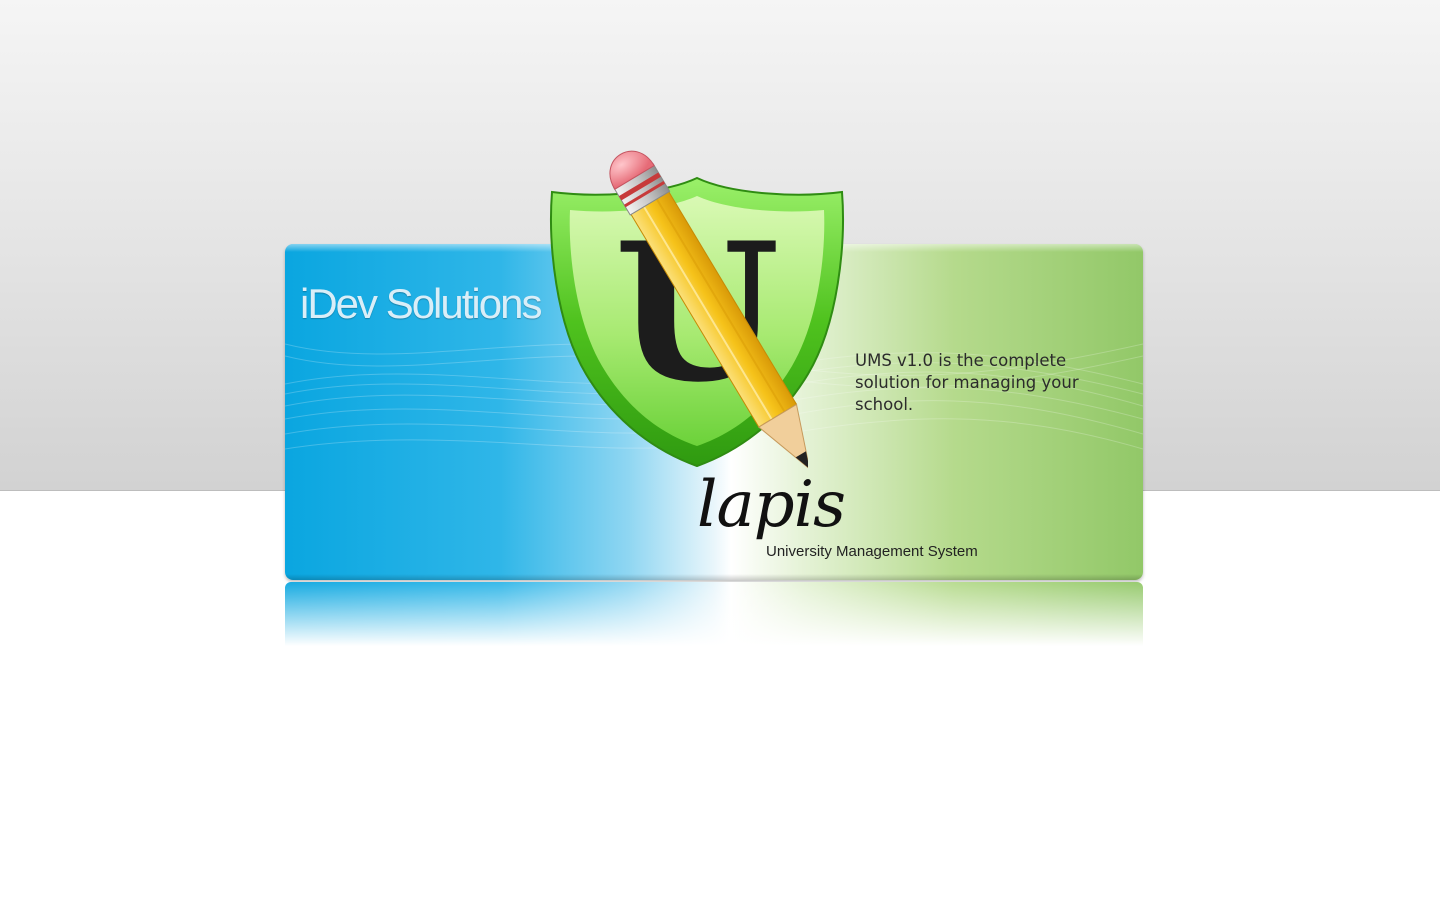 Image resolution: width=1440 pixels, height=900 pixels. Describe the element at coordinates (421, 303) in the screenshot. I see `company-name: iDev Solutions` at that location.